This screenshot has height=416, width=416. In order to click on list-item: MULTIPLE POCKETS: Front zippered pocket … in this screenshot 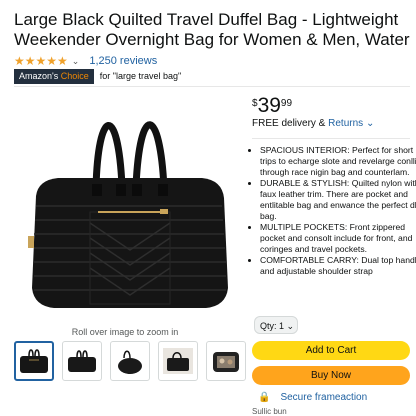, I will do `click(338, 238)`.